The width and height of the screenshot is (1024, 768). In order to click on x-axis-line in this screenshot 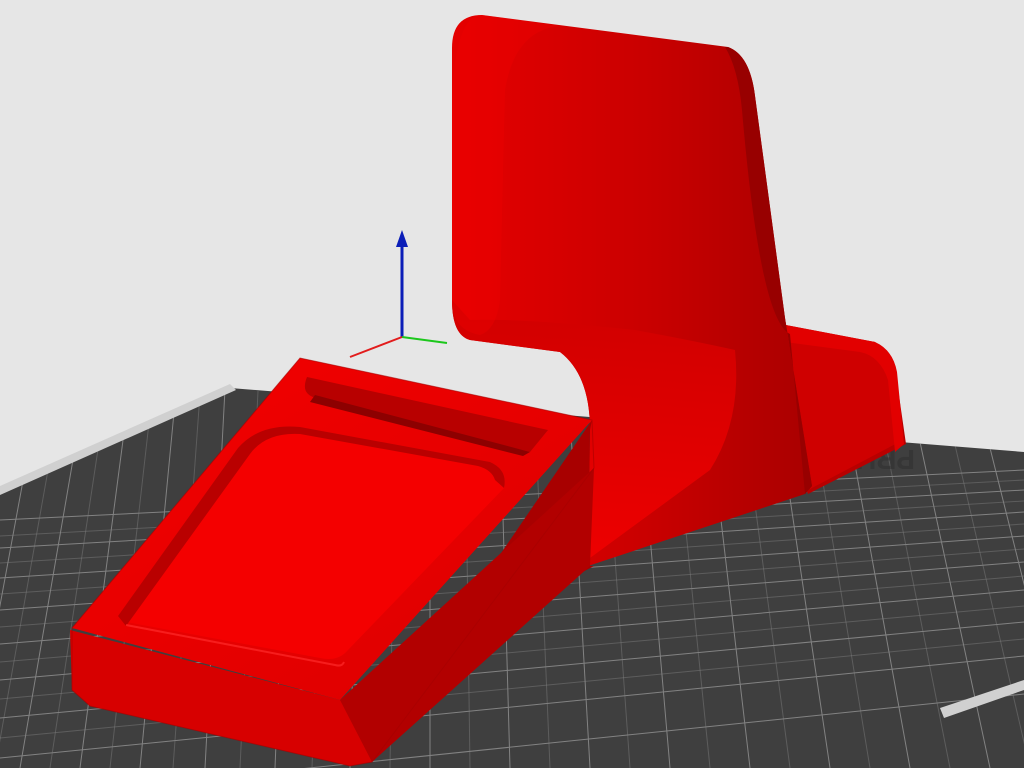, I will do `click(376, 347)`.